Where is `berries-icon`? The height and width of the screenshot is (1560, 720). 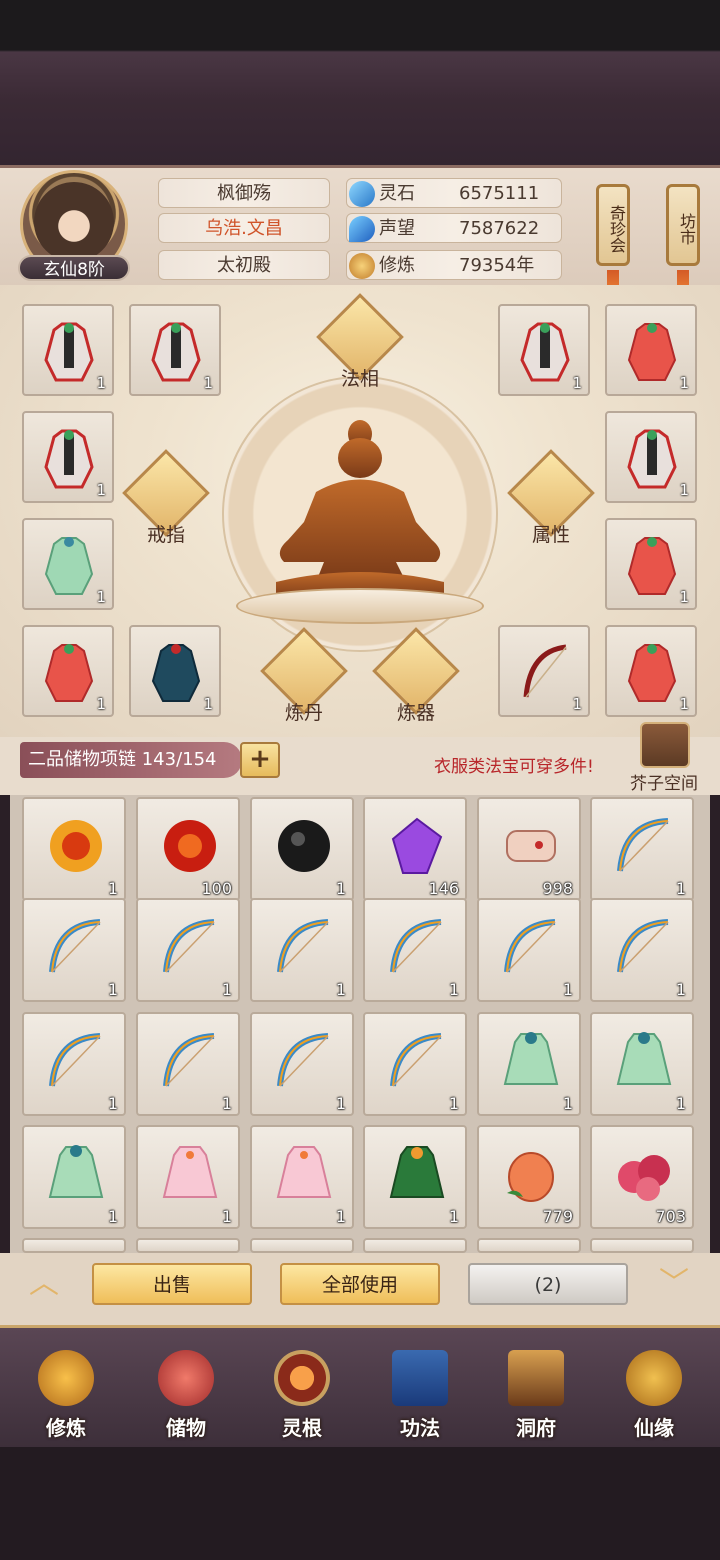 berries-icon is located at coordinates (644, 1178).